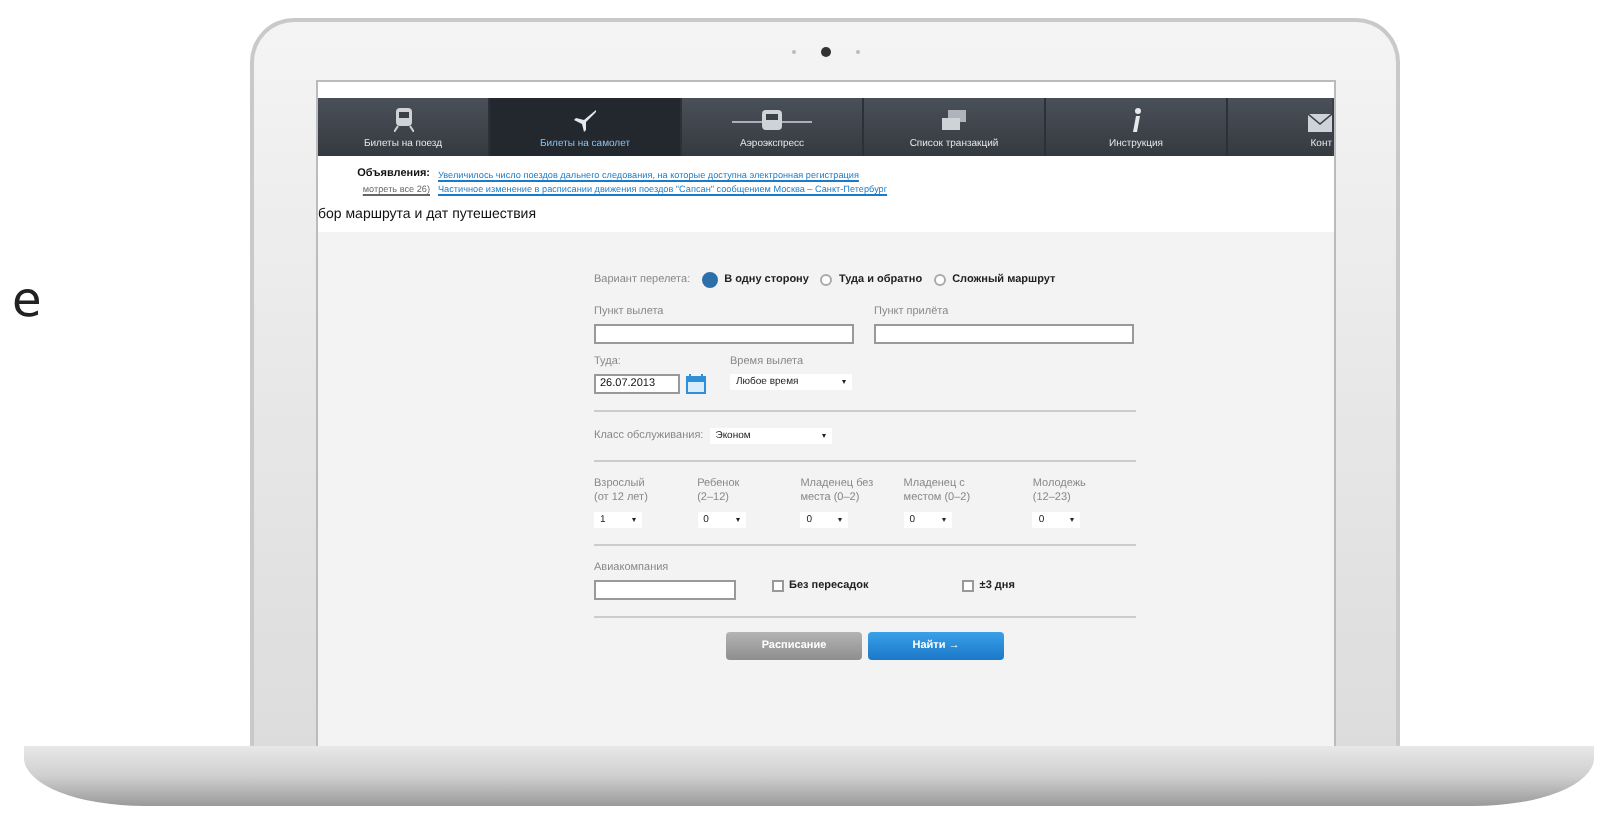  I want to click on info-icon, so click(1136, 120).